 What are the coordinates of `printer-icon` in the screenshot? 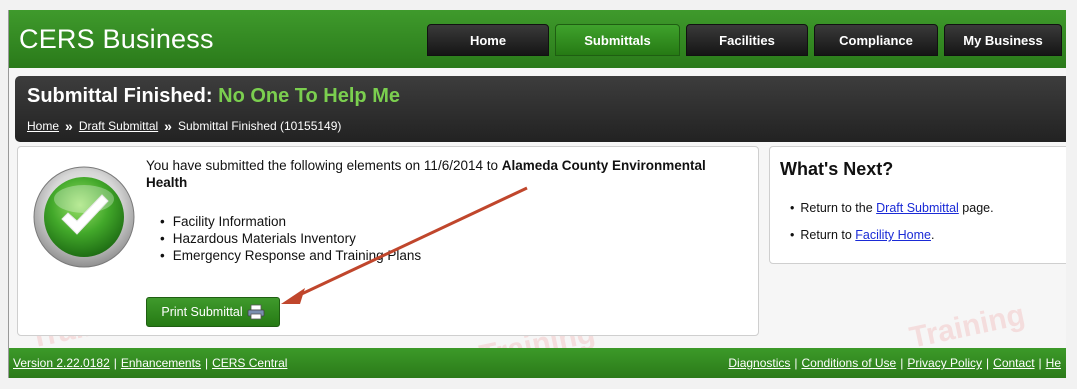 It's located at (256, 312).